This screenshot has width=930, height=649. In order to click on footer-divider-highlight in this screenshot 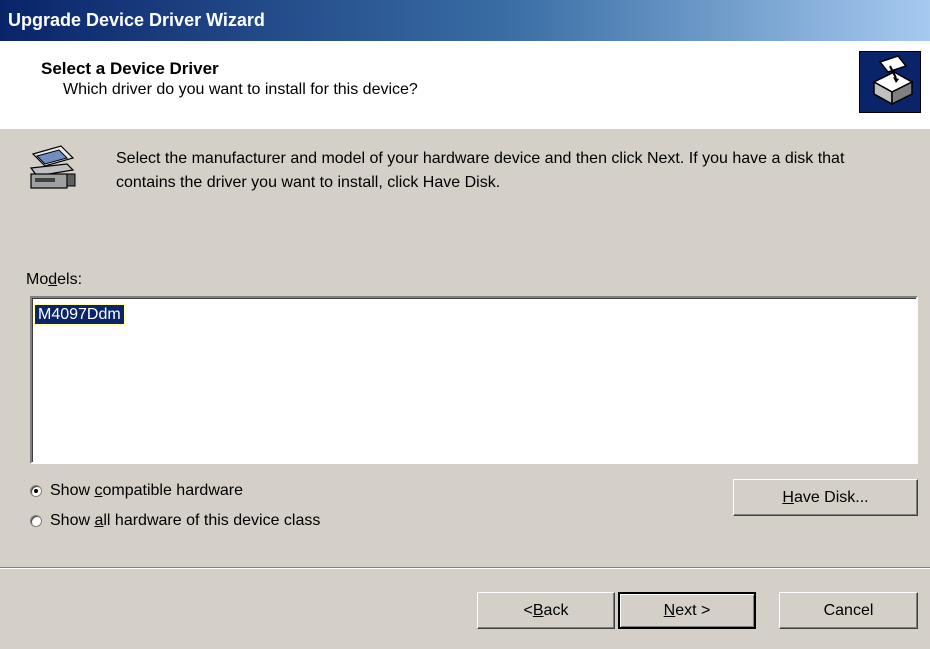, I will do `click(465, 568)`.